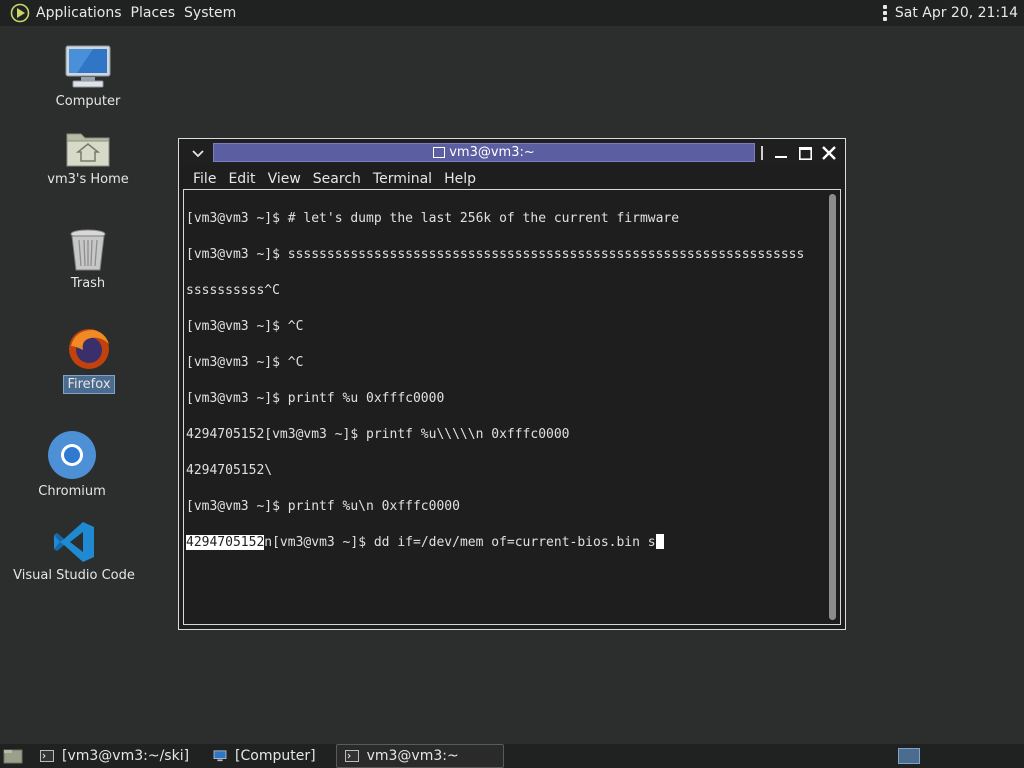 This screenshot has width=1024, height=768. What do you see at coordinates (884, 13) in the screenshot?
I see `kebab-menu-icon` at bounding box center [884, 13].